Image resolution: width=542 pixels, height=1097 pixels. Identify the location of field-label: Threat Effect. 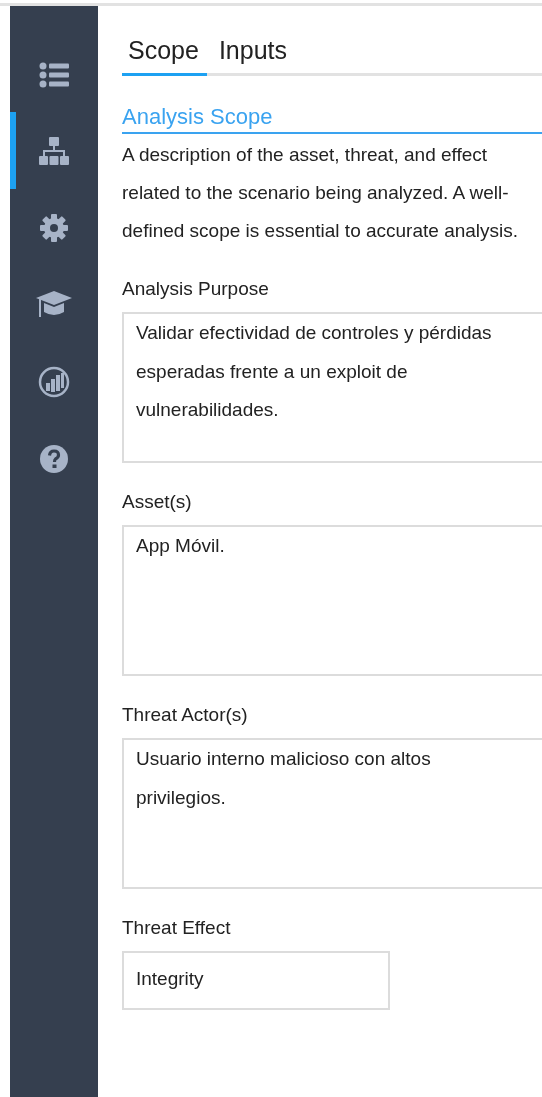
(177, 928).